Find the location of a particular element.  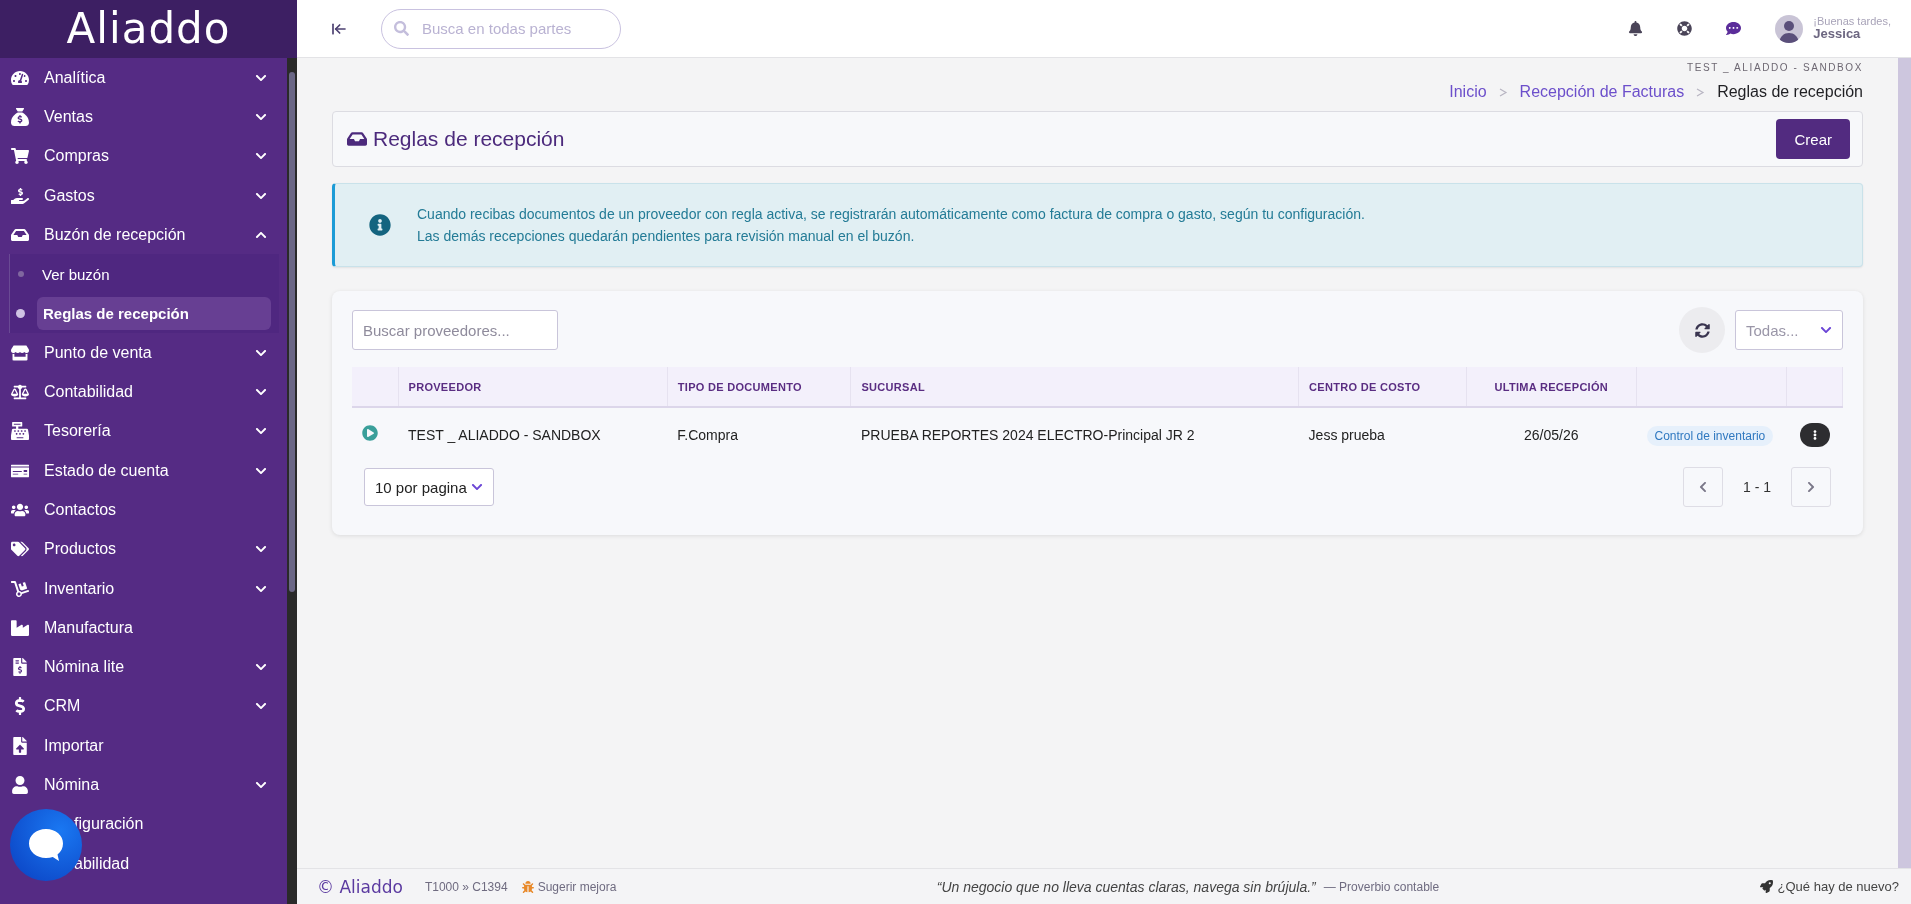

table-cell: F.Compra is located at coordinates (759, 434).